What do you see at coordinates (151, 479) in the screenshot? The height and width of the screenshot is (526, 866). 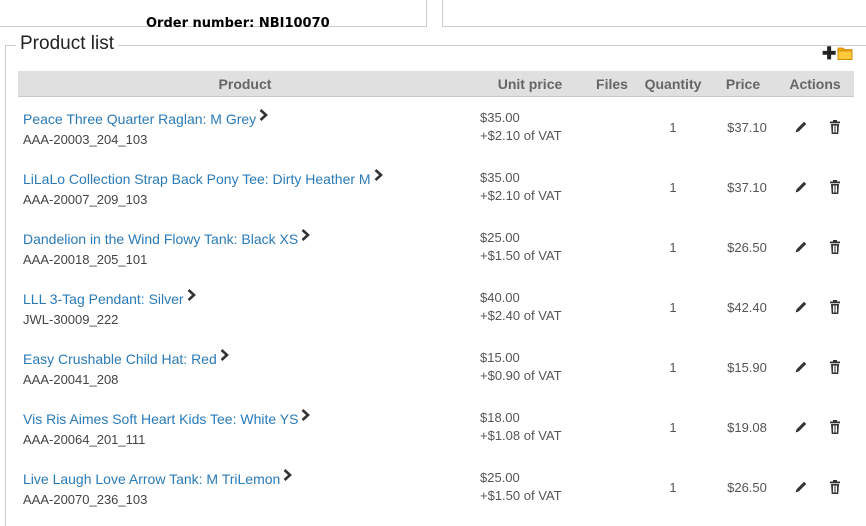 I see `product-link: Live Laugh Love Arrow Tank: M TriLemon` at bounding box center [151, 479].